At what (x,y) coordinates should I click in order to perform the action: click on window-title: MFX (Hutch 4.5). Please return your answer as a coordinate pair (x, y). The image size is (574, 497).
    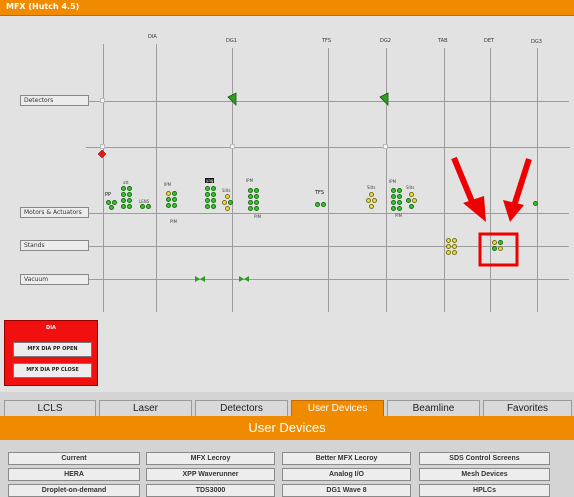
    Looking at the image, I should click on (43, 6).